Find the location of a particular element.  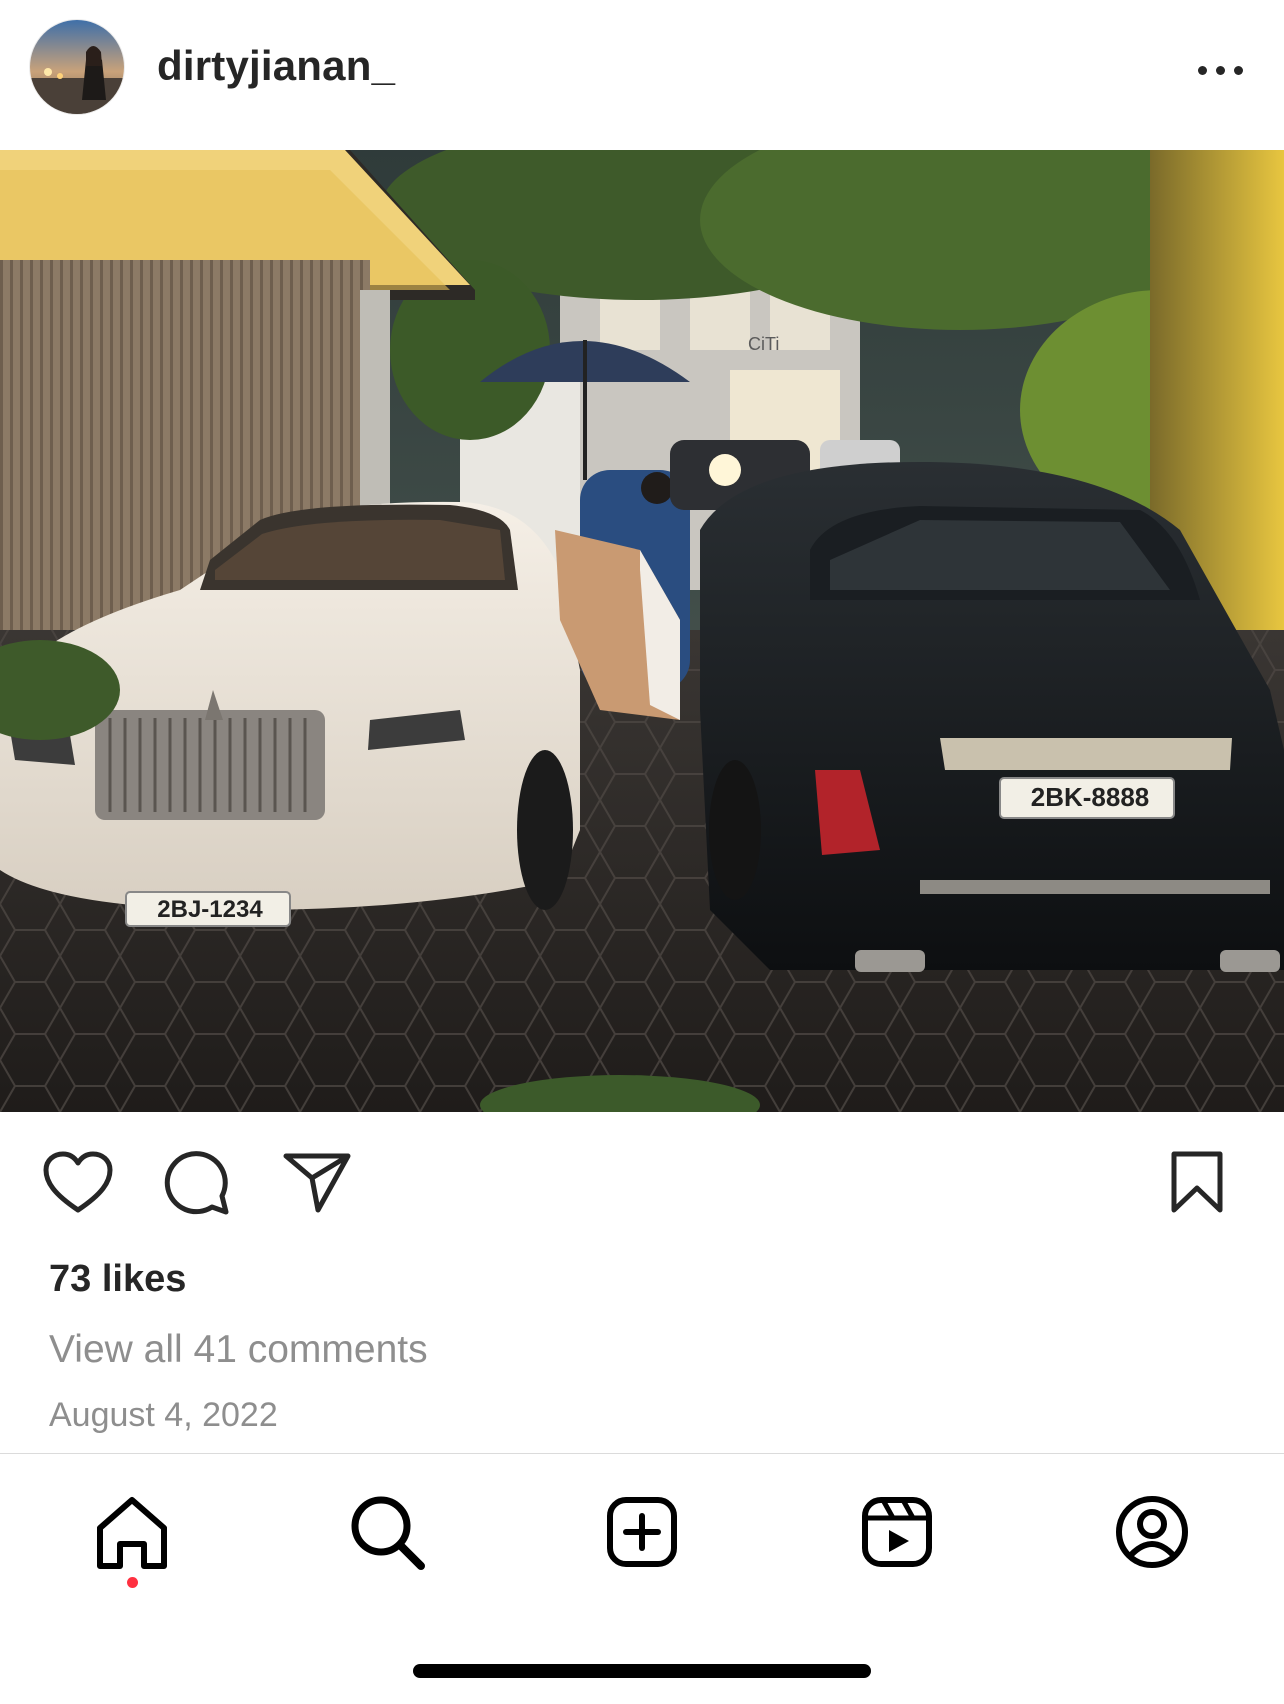

profile-icon is located at coordinates (1152, 1532).